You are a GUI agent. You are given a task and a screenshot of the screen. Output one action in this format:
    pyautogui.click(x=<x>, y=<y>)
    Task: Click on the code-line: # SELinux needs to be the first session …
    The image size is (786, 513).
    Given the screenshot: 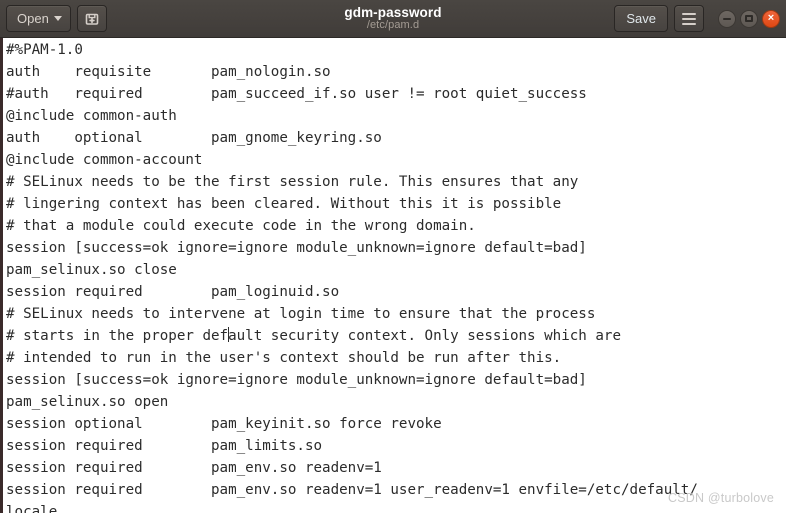 What is the action you would take?
    pyautogui.click(x=292, y=182)
    